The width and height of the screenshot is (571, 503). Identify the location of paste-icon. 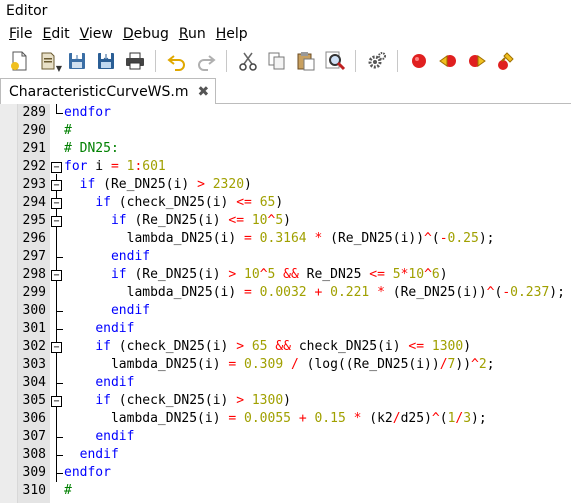
(305, 61).